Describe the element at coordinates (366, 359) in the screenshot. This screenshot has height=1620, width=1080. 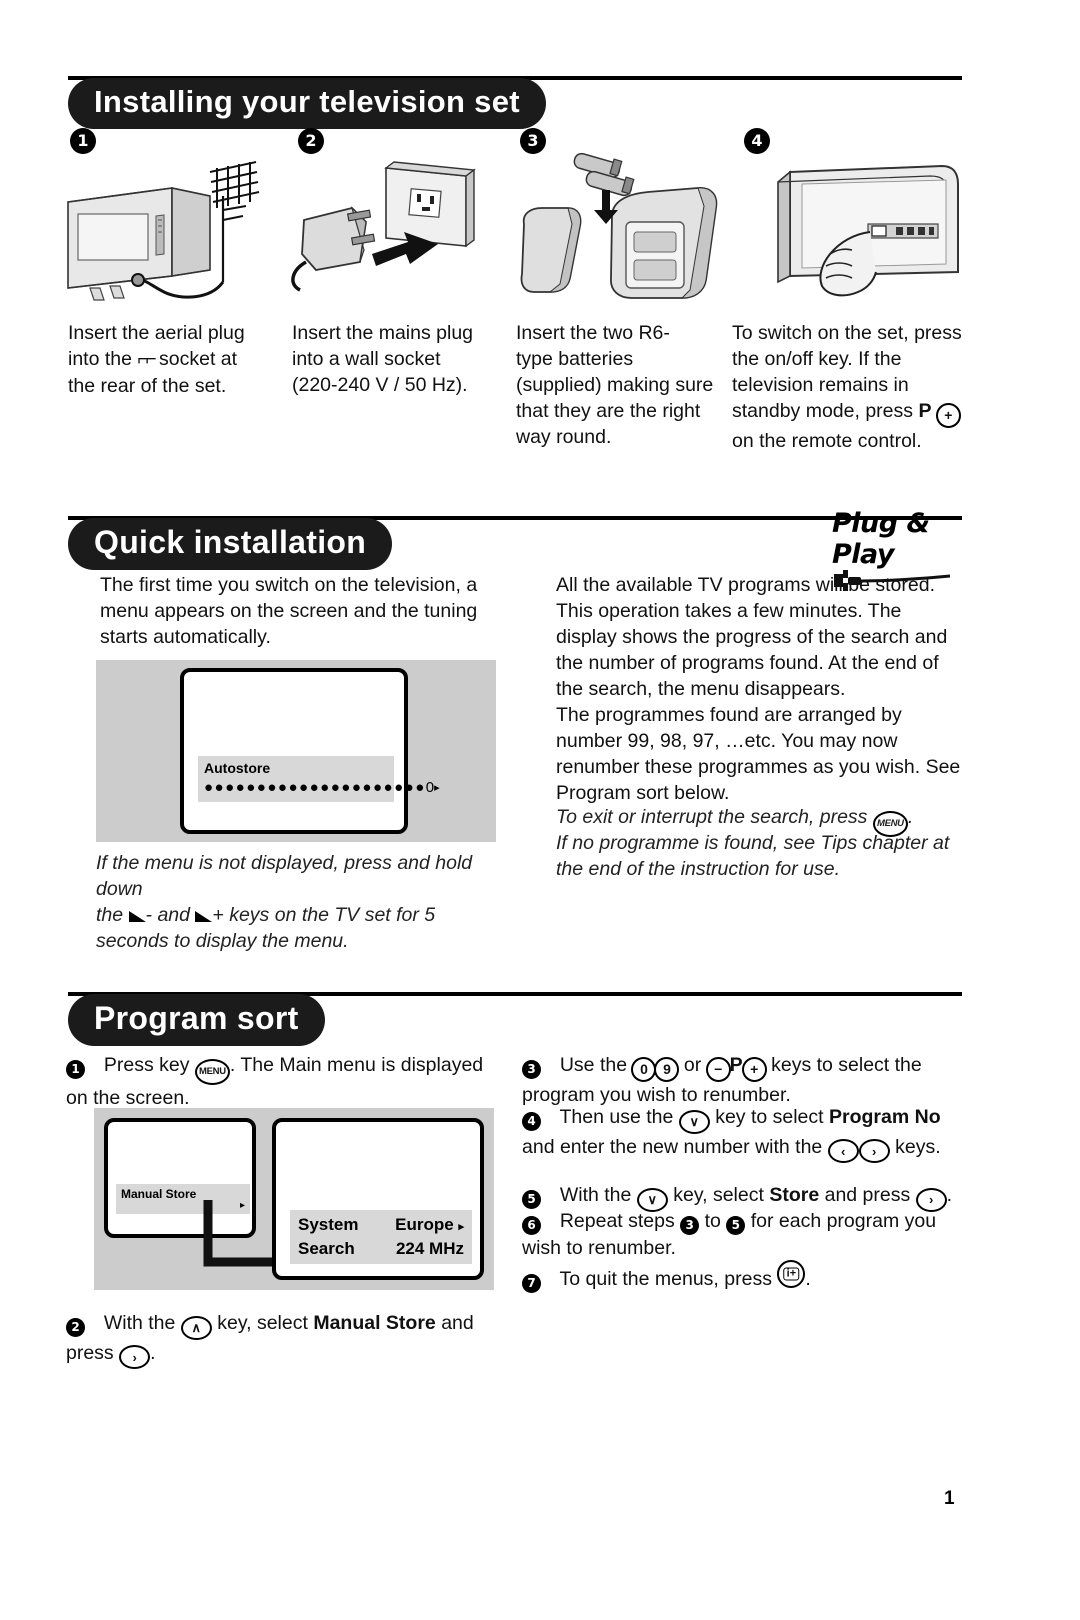
I see `step-2-line-2: into a wall socket` at that location.